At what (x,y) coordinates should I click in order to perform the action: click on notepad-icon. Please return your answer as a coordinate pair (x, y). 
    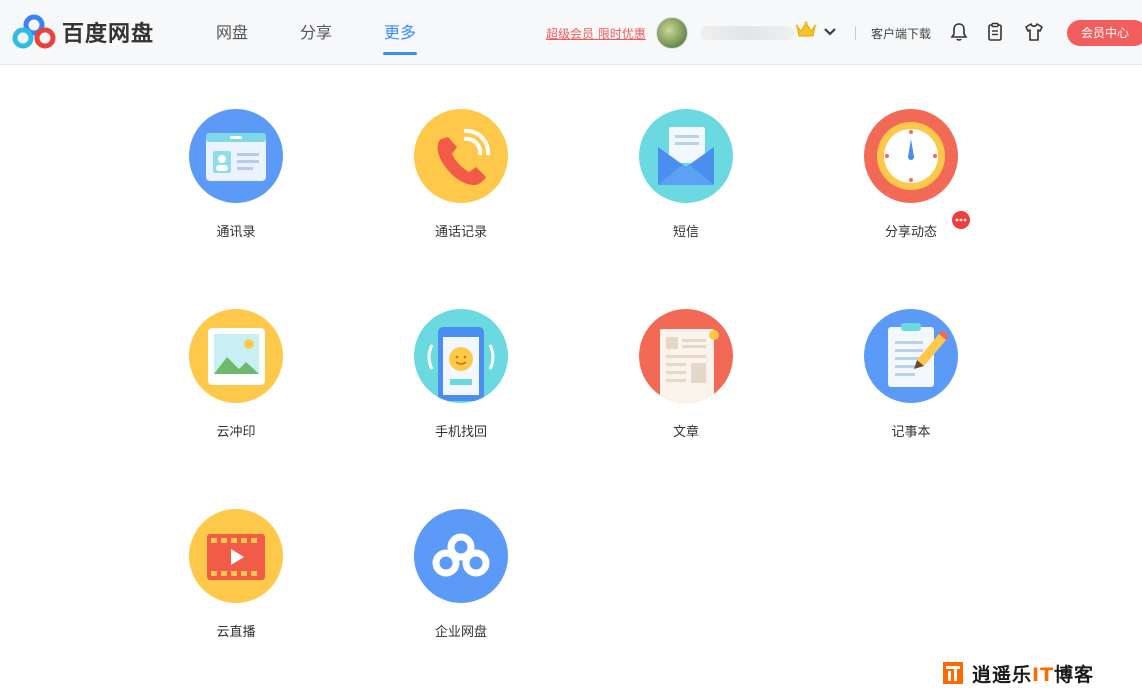
    Looking at the image, I should click on (911, 356).